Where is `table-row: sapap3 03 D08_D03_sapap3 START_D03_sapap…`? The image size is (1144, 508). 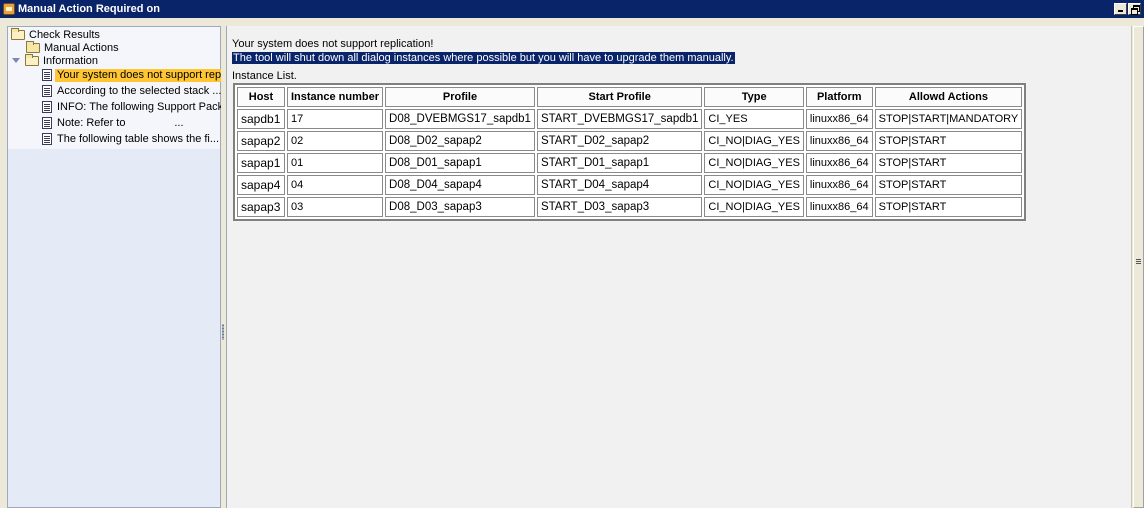
table-row: sapap3 03 D08_D03_sapap3 START_D03_sapap… is located at coordinates (630, 207).